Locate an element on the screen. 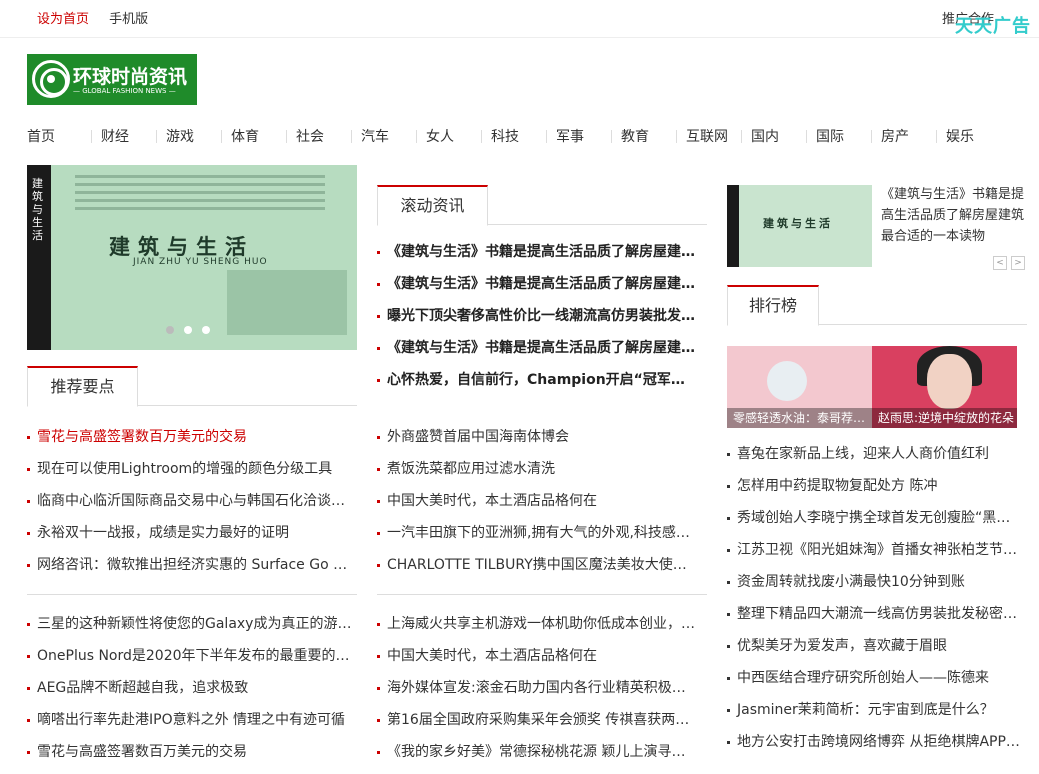 This screenshot has width=1039, height=774. featured-slider: 建筑与生活 建筑与生活 JIAN ZHU YU SHENG HUO is located at coordinates (192, 257).